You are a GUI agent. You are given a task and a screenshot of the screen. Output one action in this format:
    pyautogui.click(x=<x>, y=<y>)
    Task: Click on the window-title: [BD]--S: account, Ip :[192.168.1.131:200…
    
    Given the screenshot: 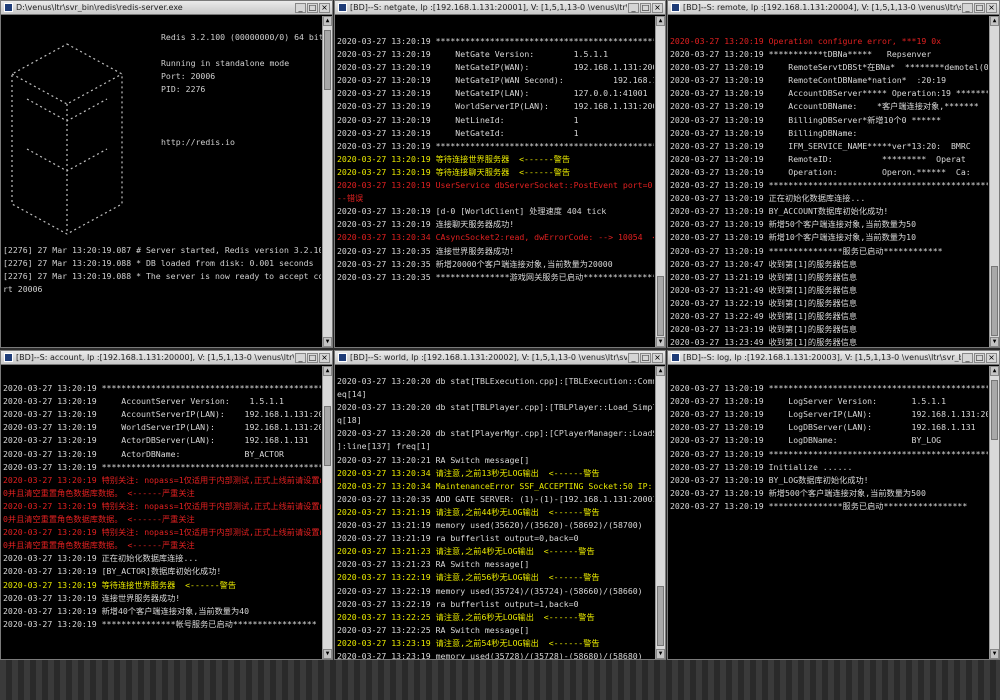 What is the action you would take?
    pyautogui.click(x=155, y=357)
    